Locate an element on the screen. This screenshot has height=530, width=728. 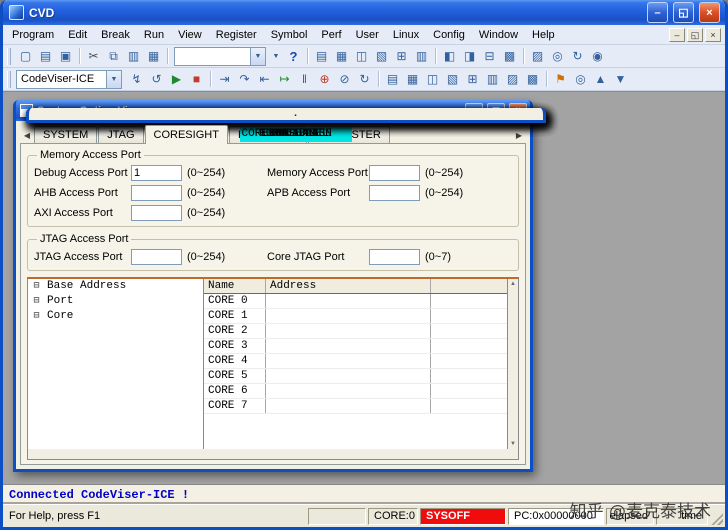
close-button: × is located at coordinates (709, 12).